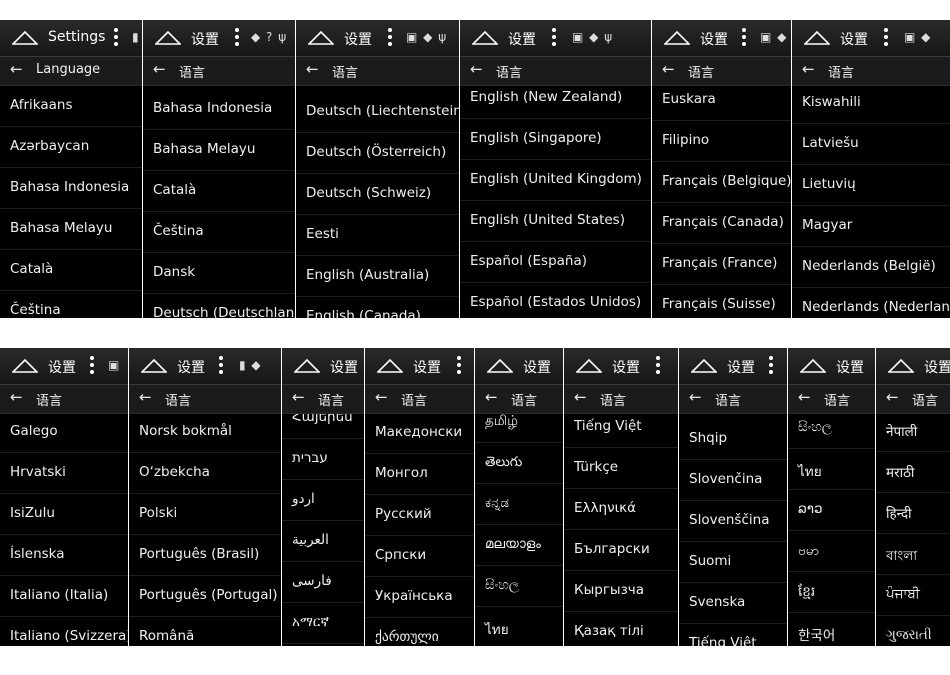 The height and width of the screenshot is (675, 950). I want to click on language-item: Català, so click(71, 270).